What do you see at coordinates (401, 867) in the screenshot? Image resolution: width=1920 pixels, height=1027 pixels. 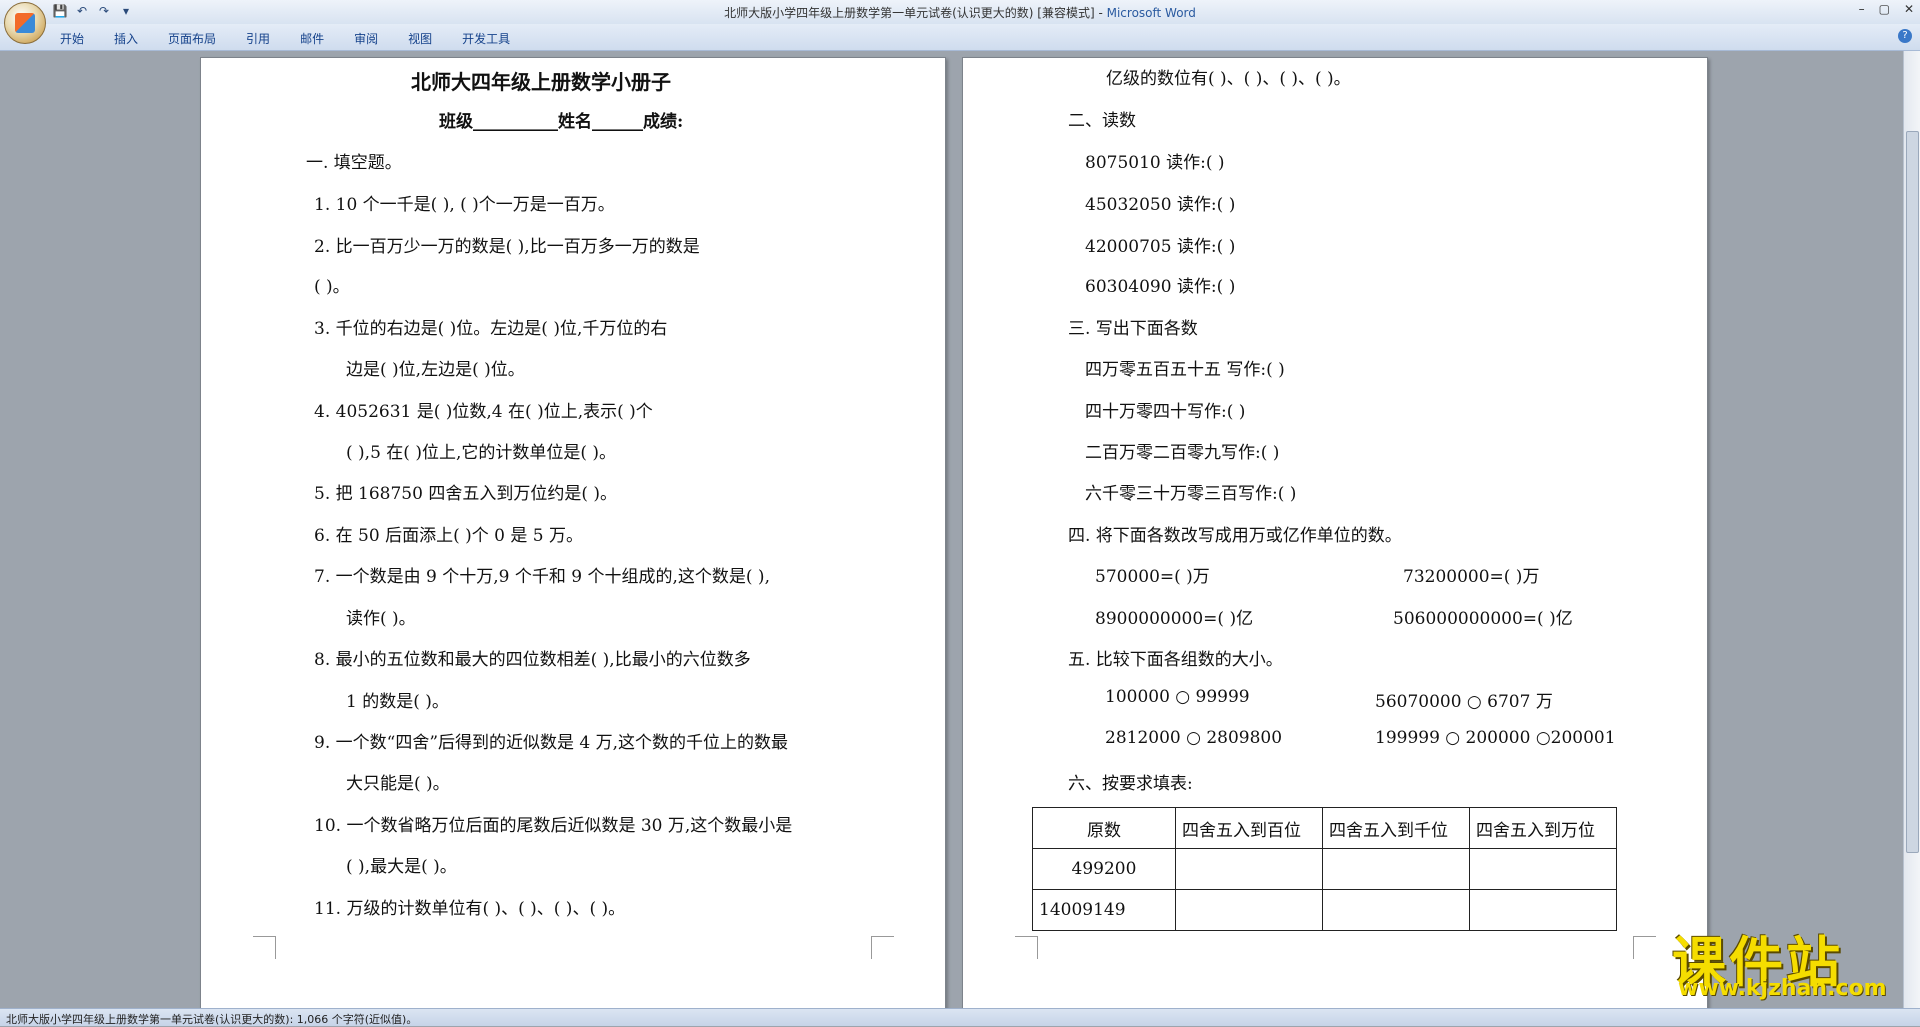 I see `question-line: ( ),最大是( )。` at bounding box center [401, 867].